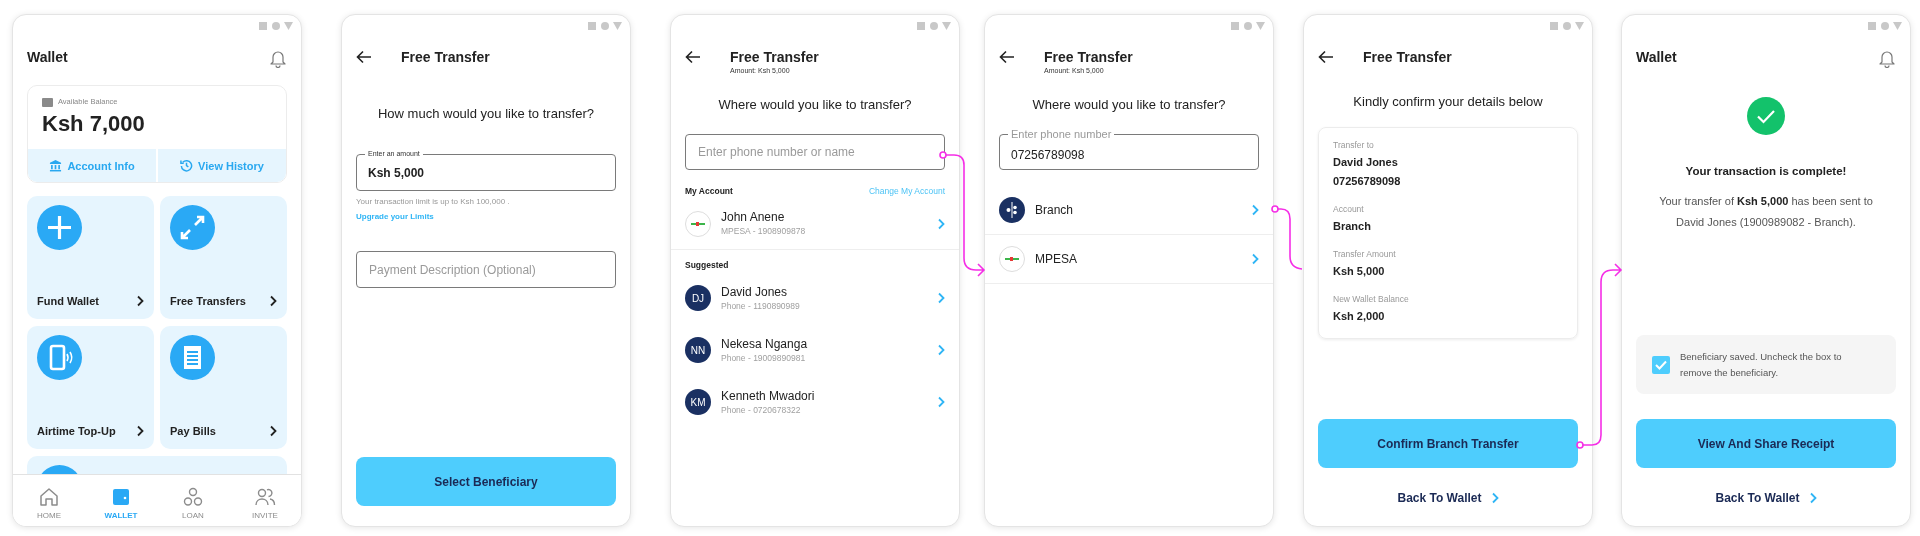 The height and width of the screenshot is (536, 1920). I want to click on contact-name: Nekesa Nganga, so click(764, 344).